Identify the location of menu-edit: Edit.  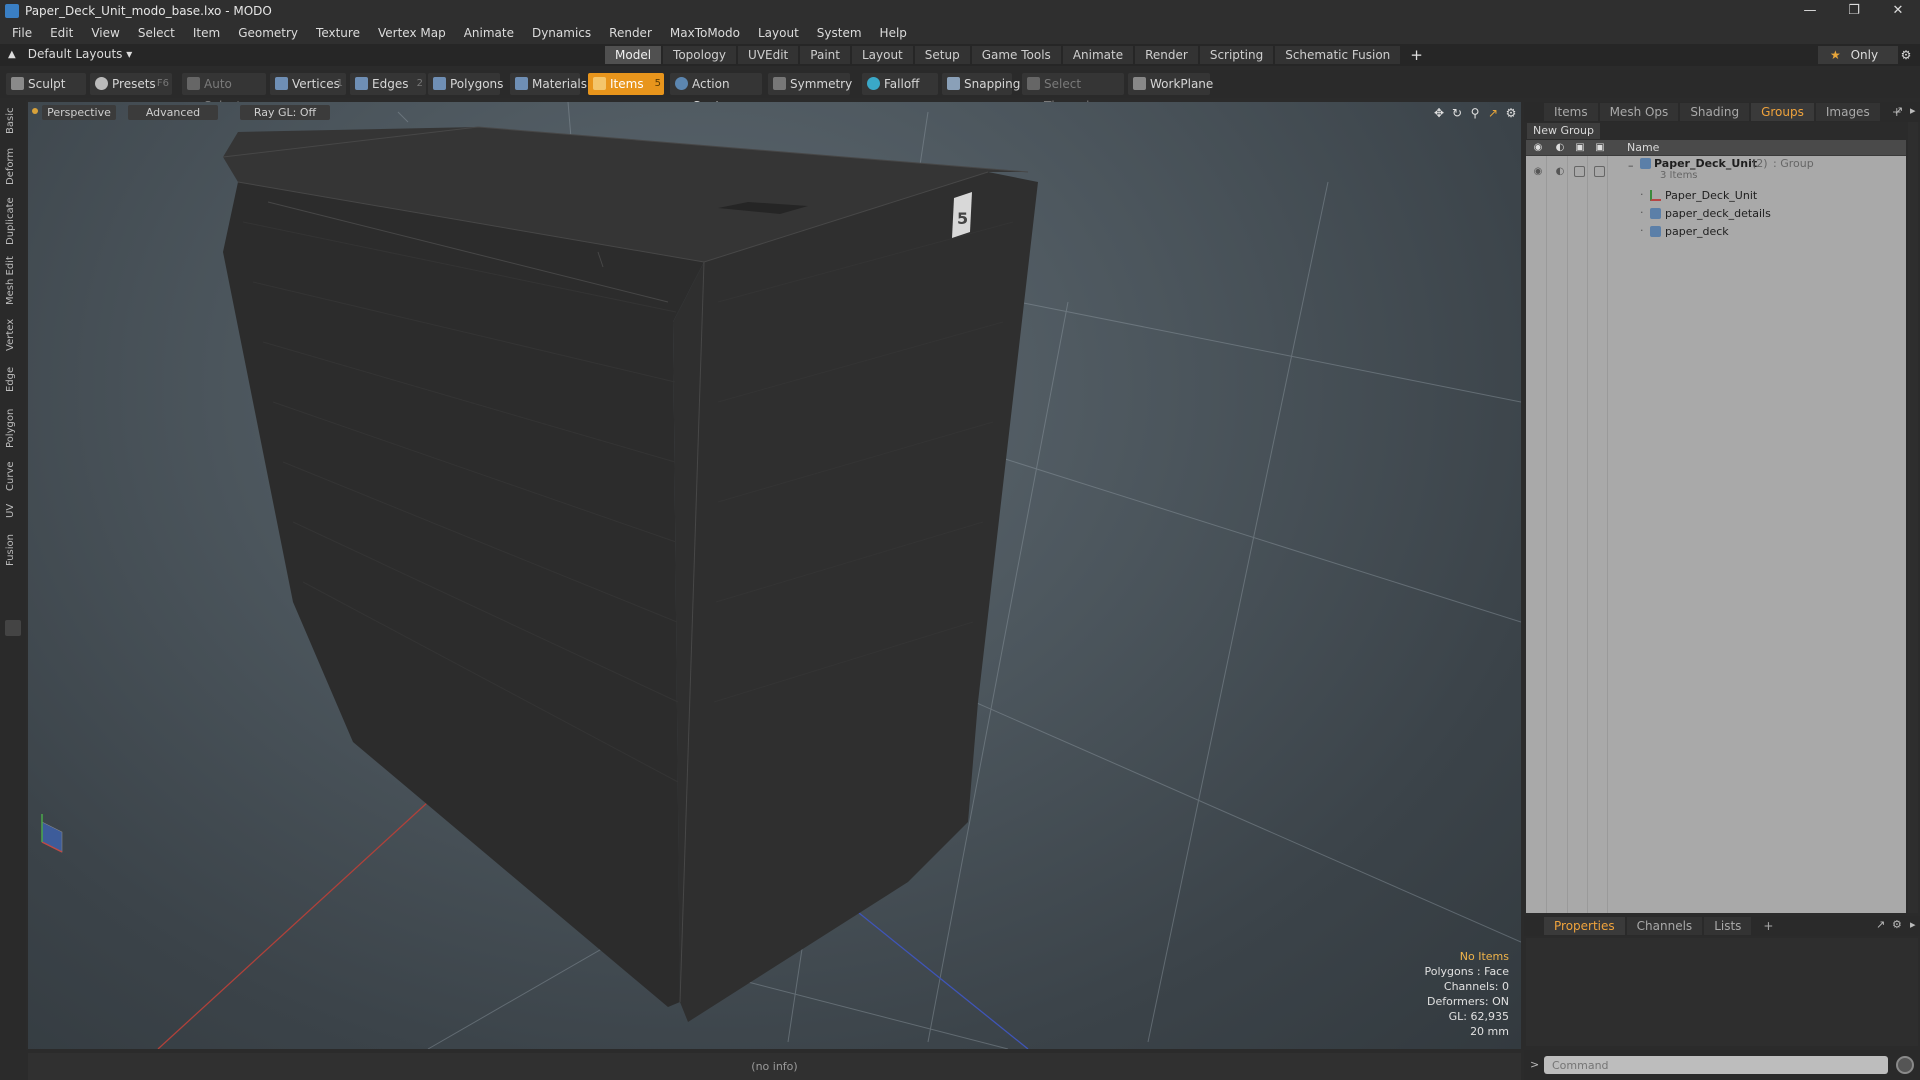
(61, 33).